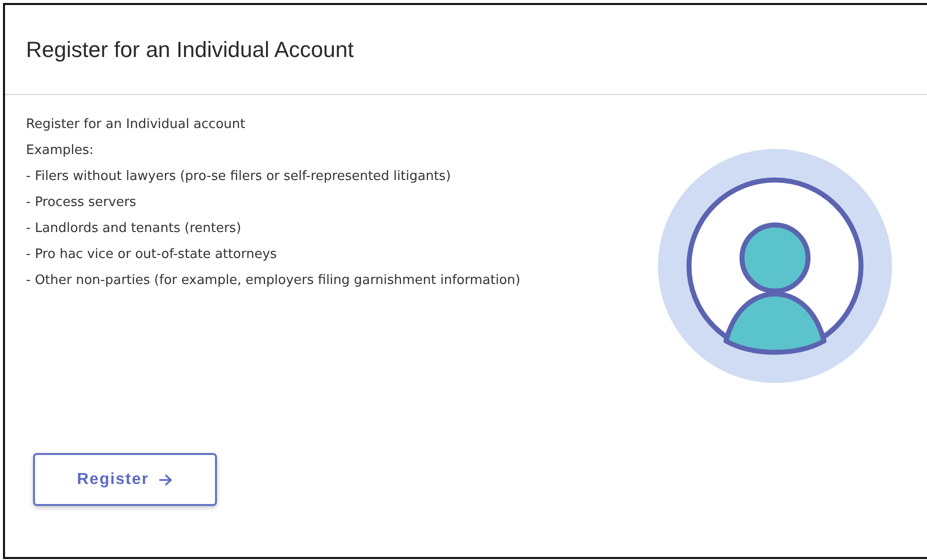 This screenshot has height=560, width=927. What do you see at coordinates (239, 177) in the screenshot?
I see `example-item: - Filers without lawyers (pro-se filers or self-represented litigants)` at bounding box center [239, 177].